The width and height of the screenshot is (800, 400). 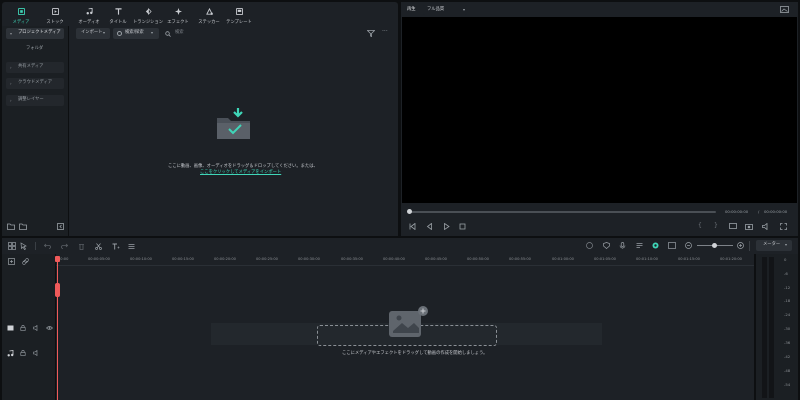 I want to click on video-track-header, so click(x=28, y=328).